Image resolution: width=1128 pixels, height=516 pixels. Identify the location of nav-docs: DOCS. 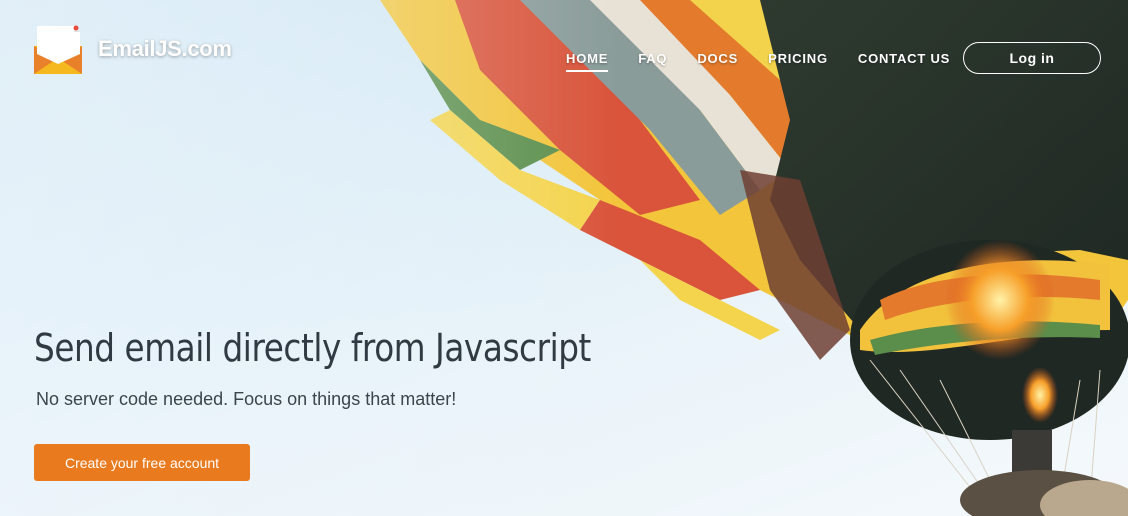
(717, 61).